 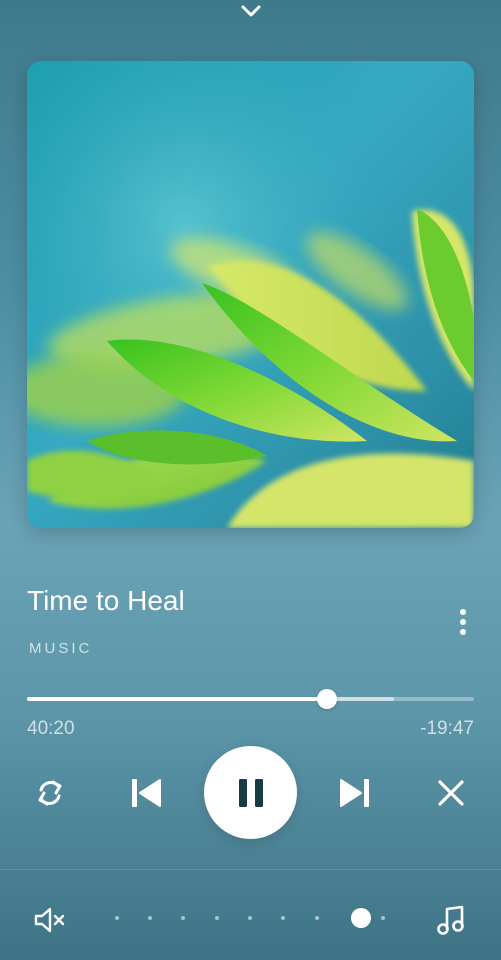 I want to click on collapse-button, so click(x=251, y=11).